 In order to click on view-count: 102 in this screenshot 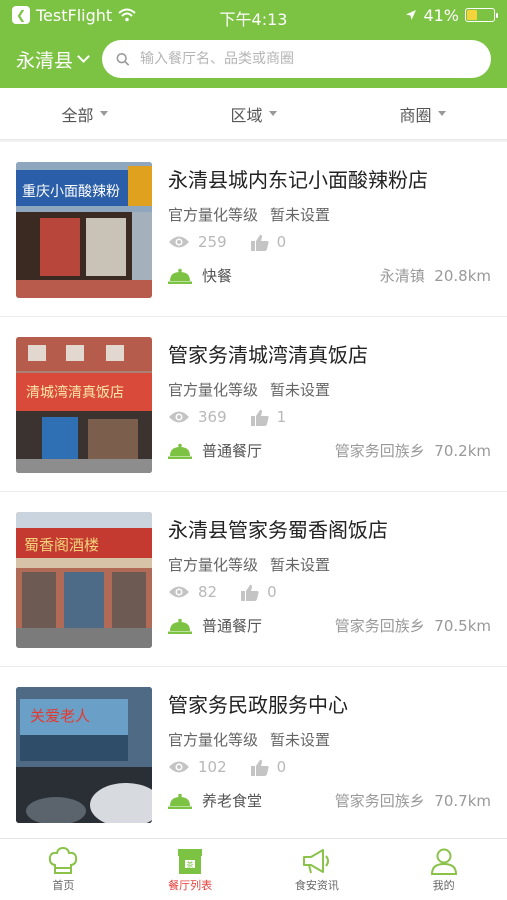, I will do `click(212, 767)`.